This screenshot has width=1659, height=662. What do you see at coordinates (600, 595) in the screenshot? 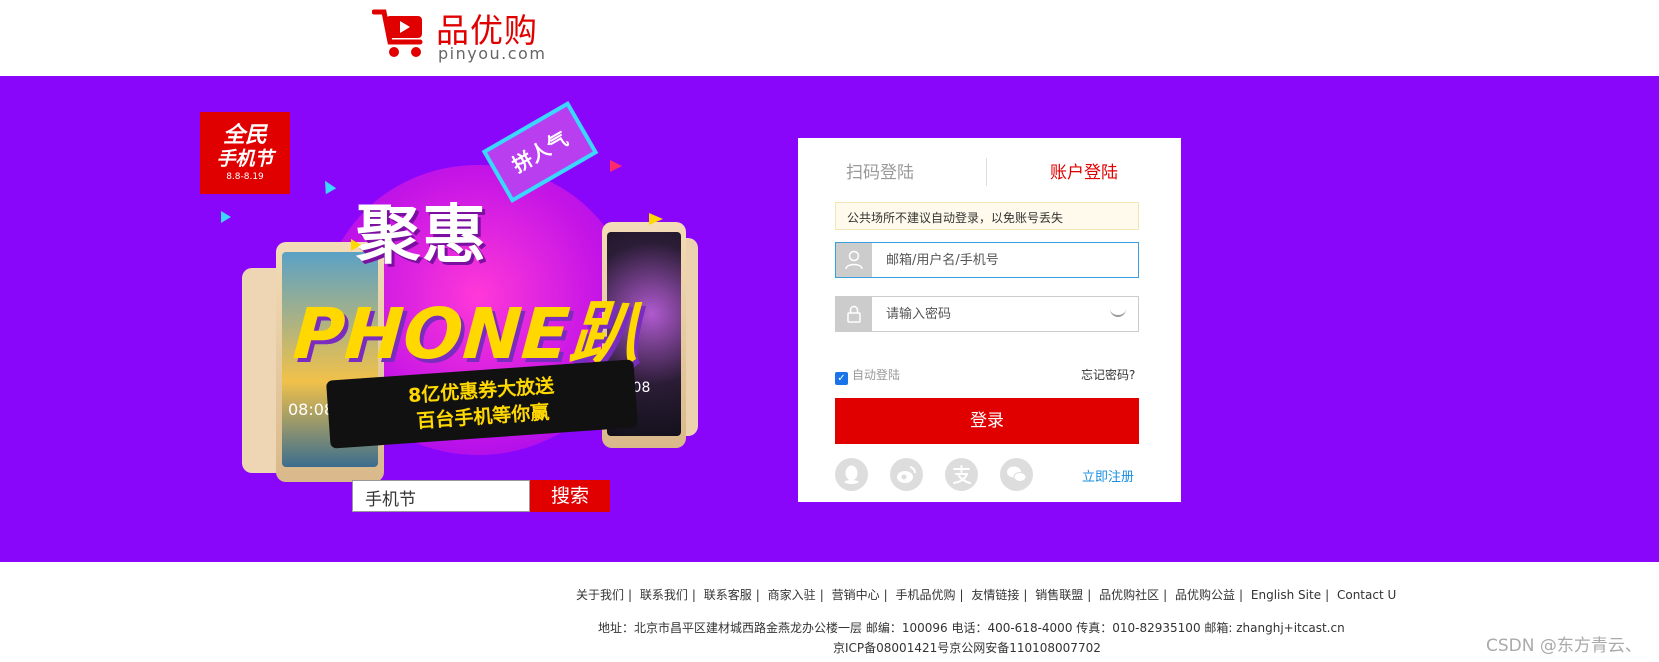
I see `footer-link: 关于我们` at bounding box center [600, 595].